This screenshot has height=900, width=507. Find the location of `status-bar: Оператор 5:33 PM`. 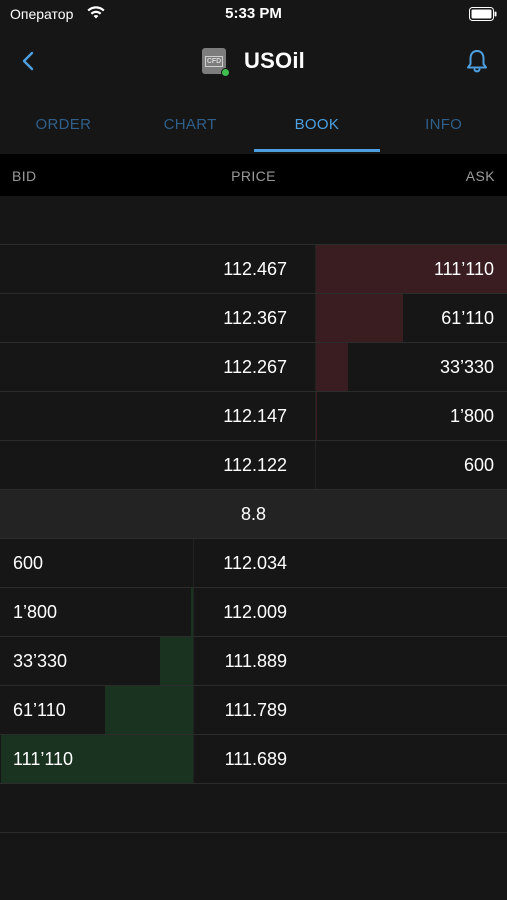

status-bar: Оператор 5:33 PM is located at coordinates (253, 15).